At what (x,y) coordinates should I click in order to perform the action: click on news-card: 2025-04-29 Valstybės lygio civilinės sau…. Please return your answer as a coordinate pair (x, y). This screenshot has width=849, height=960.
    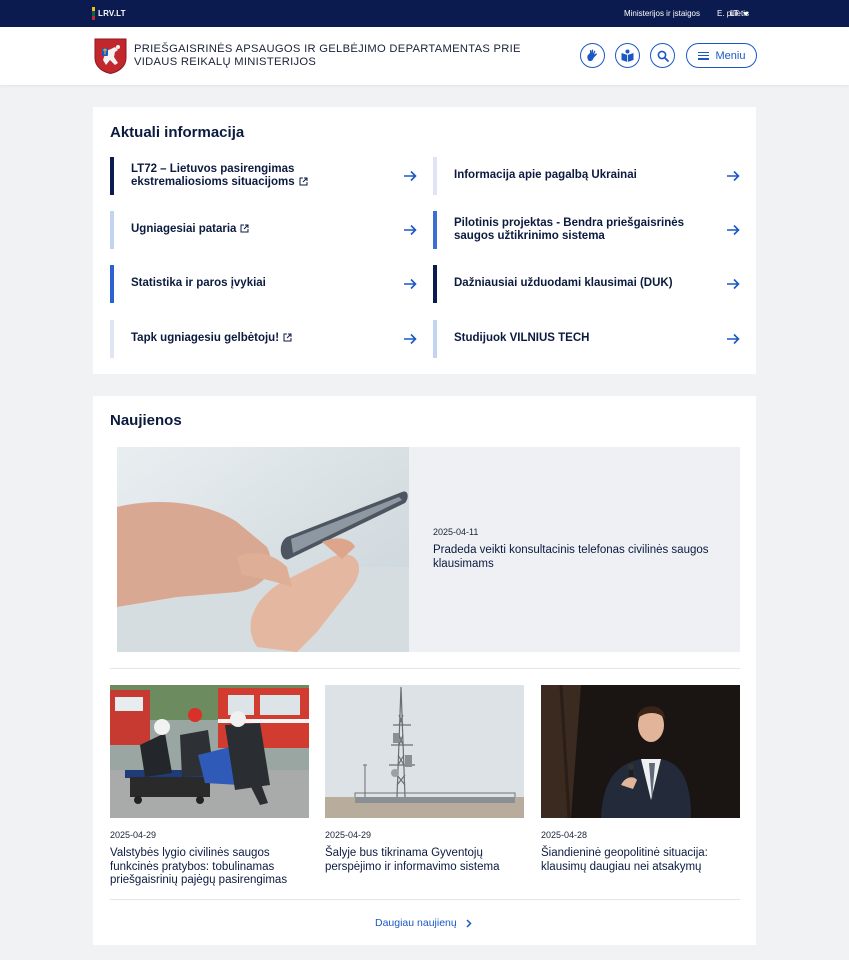
    Looking at the image, I should click on (209, 786).